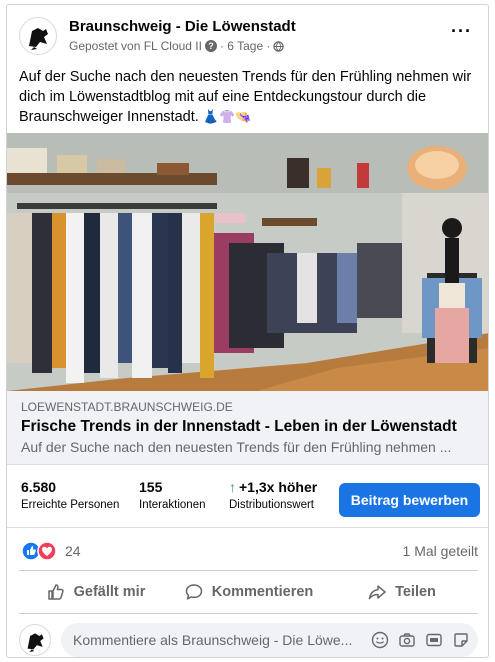 This screenshot has width=495, height=662. Describe the element at coordinates (271, 505) in the screenshot. I see `distribution-label: Distributionswert` at that location.